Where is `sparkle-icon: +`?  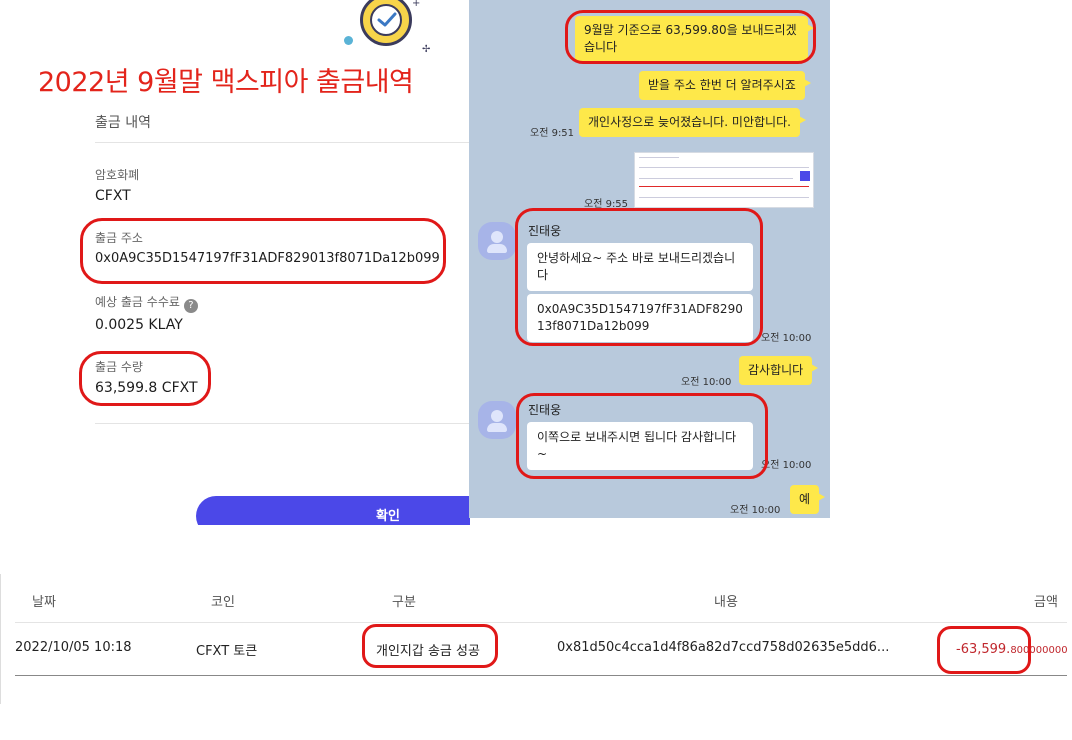 sparkle-icon: + is located at coordinates (416, 4).